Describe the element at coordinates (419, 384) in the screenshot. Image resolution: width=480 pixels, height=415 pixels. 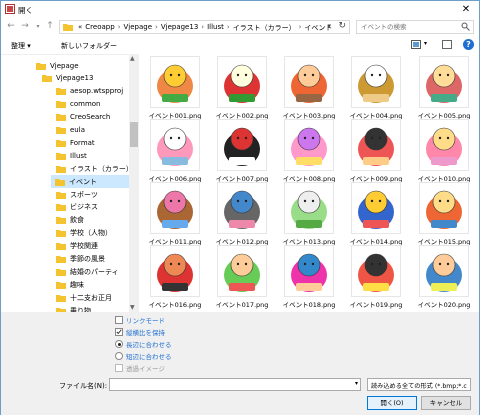
I see `file-type-select: 読み込める全ての形式 (*.bmp;*.c` at that location.